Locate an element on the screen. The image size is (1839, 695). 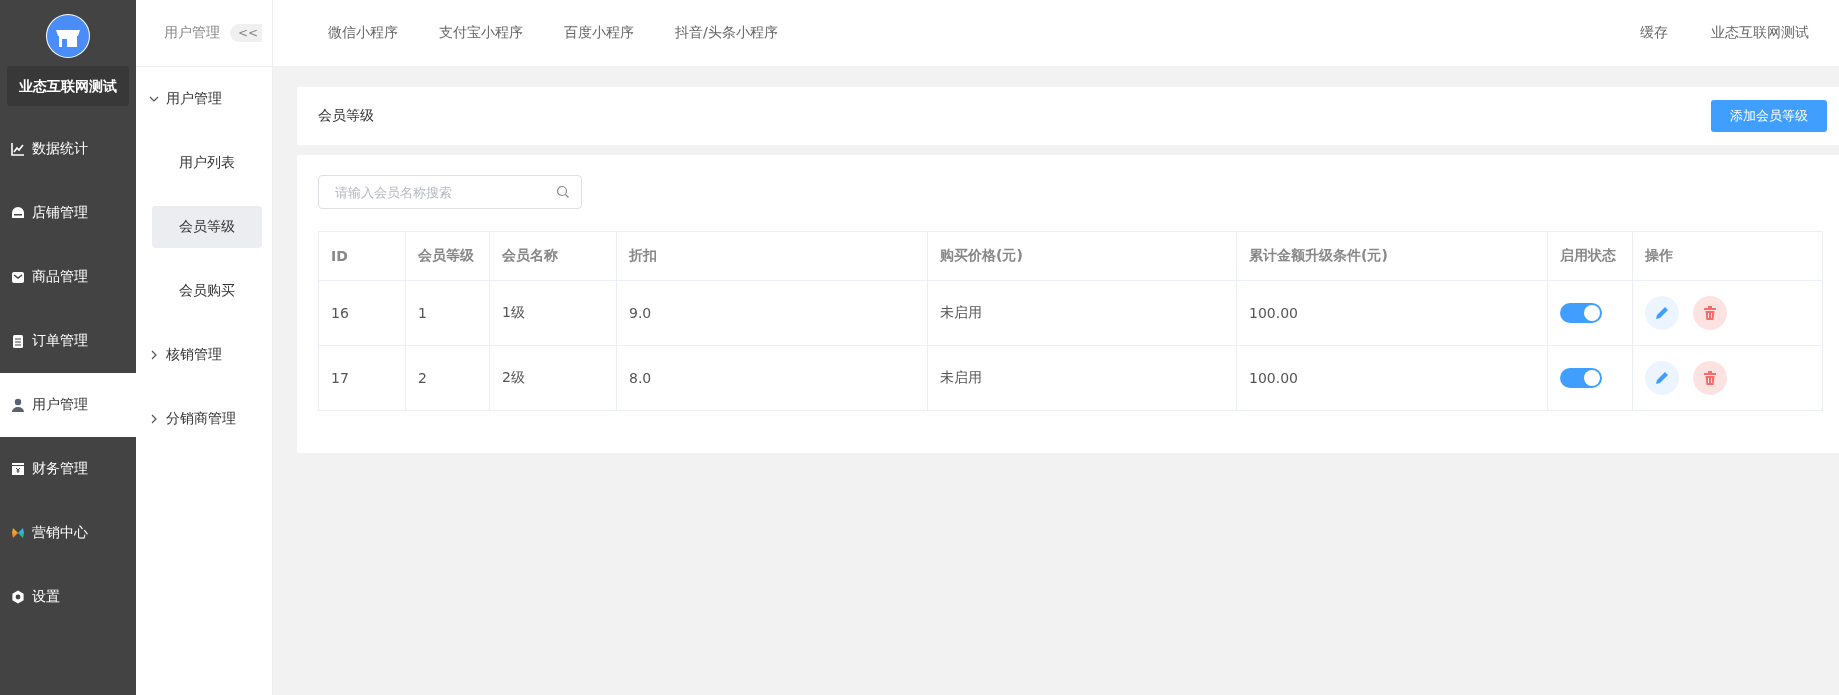
column-header: ID is located at coordinates (362, 256).